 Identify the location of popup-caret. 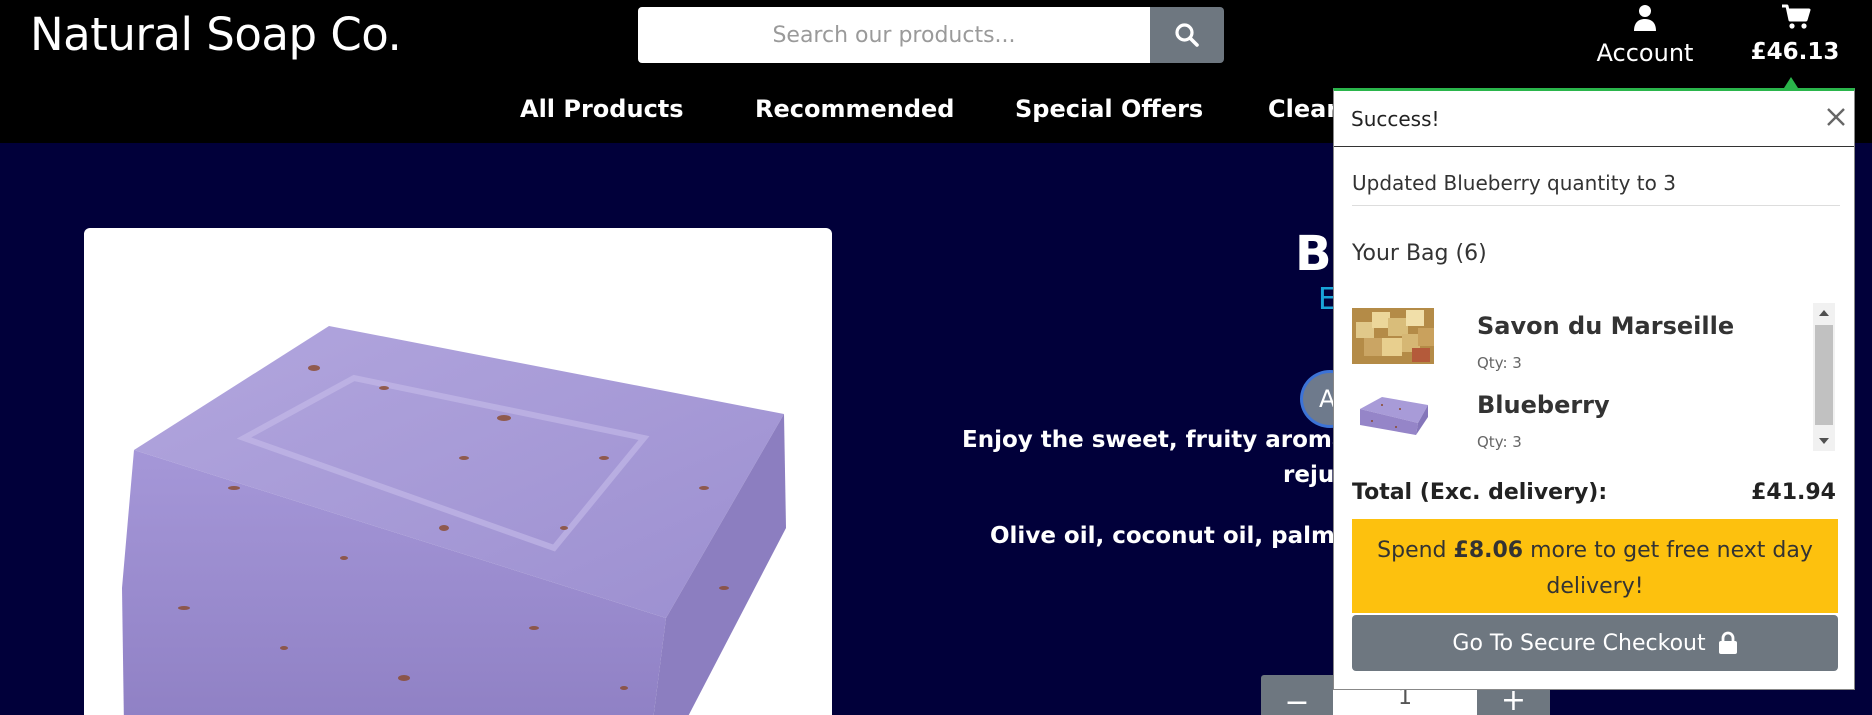
(1791, 82).